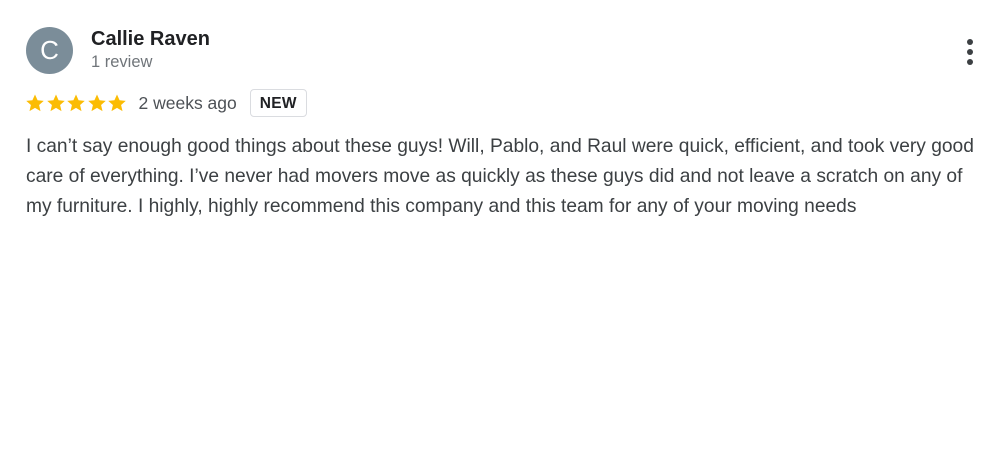 Image resolution: width=996 pixels, height=466 pixels. What do you see at coordinates (187, 102) in the screenshot?
I see `review-date: 2 weeks ago` at bounding box center [187, 102].